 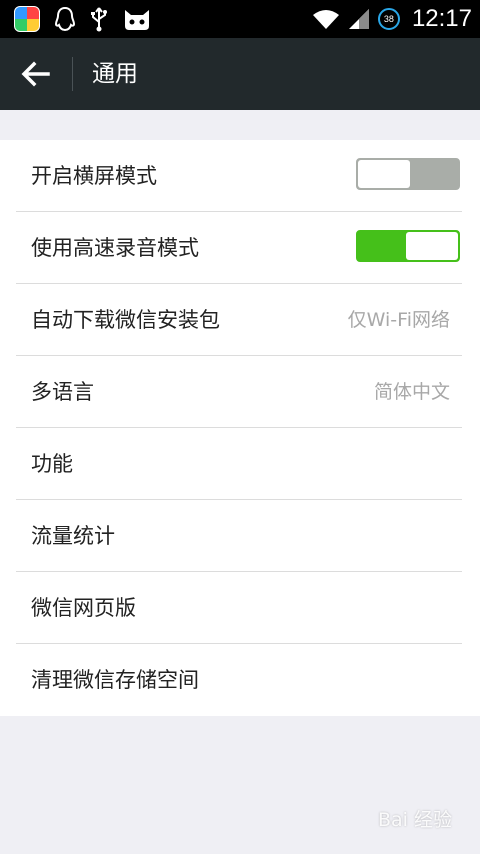 I want to click on setting-high-speed-recording: 使用高速录音模式, so click(x=239, y=248).